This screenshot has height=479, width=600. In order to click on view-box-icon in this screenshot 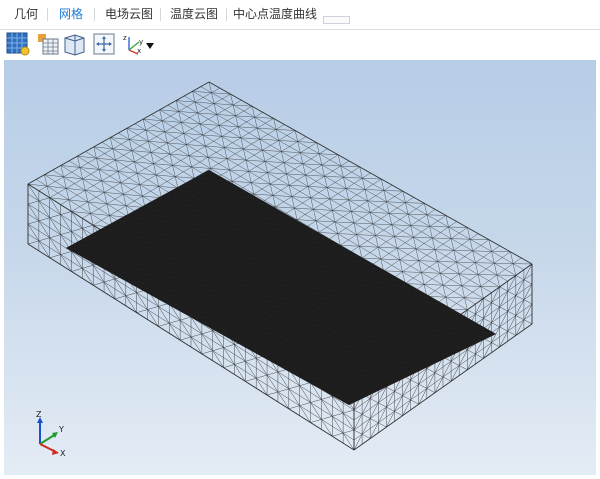, I will do `click(74, 45)`.